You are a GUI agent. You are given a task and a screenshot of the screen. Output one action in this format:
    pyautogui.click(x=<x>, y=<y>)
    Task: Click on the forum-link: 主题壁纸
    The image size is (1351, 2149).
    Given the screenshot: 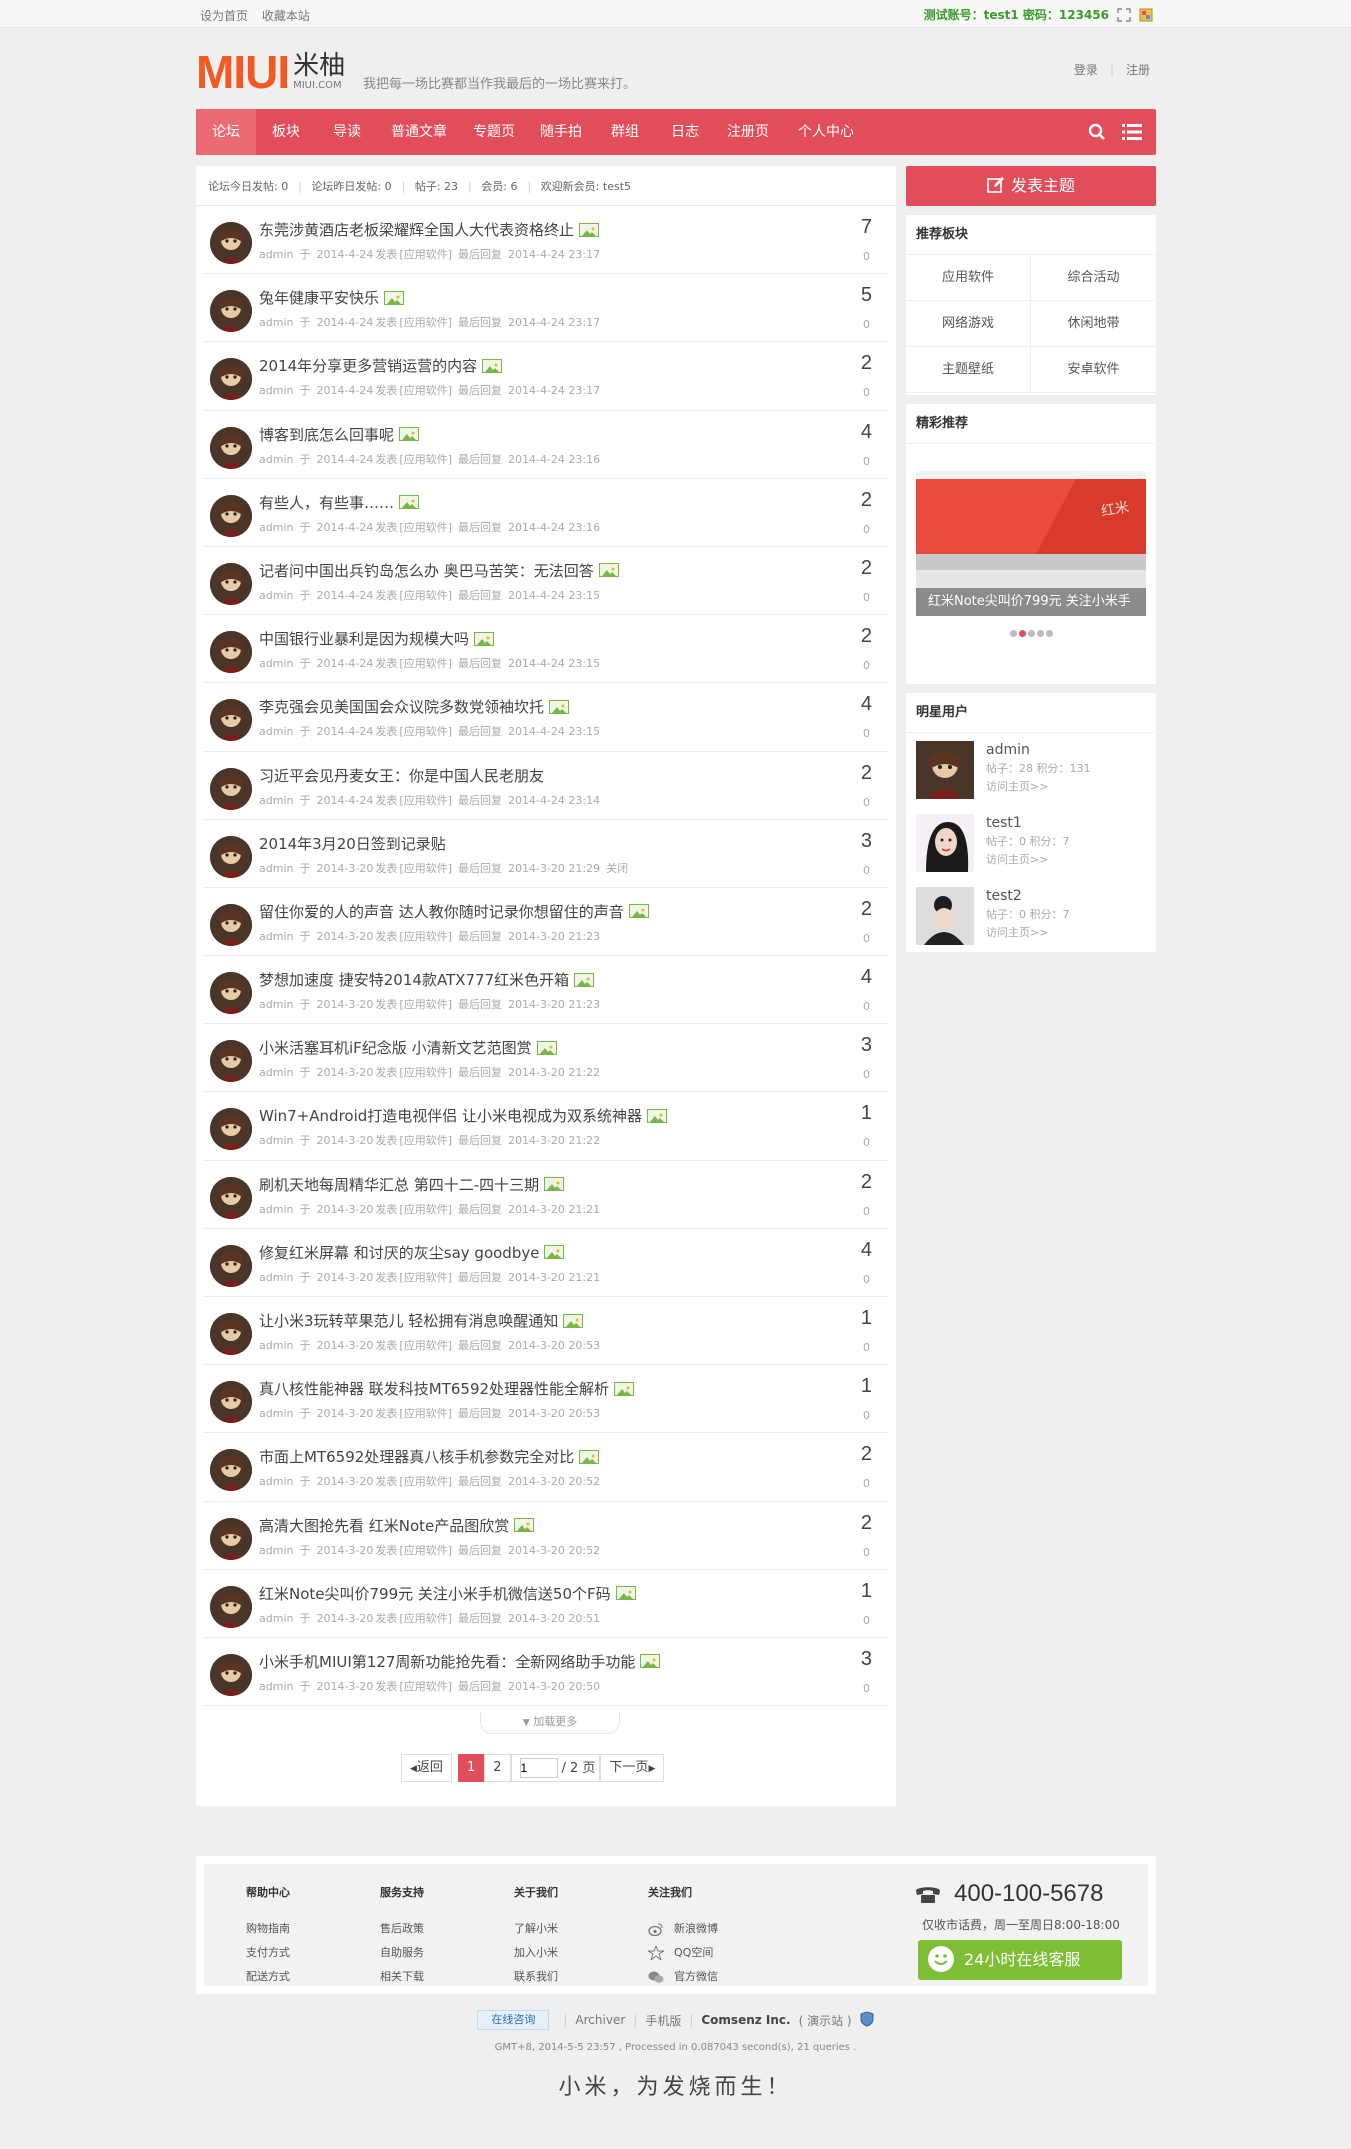 What is the action you would take?
    pyautogui.click(x=968, y=370)
    